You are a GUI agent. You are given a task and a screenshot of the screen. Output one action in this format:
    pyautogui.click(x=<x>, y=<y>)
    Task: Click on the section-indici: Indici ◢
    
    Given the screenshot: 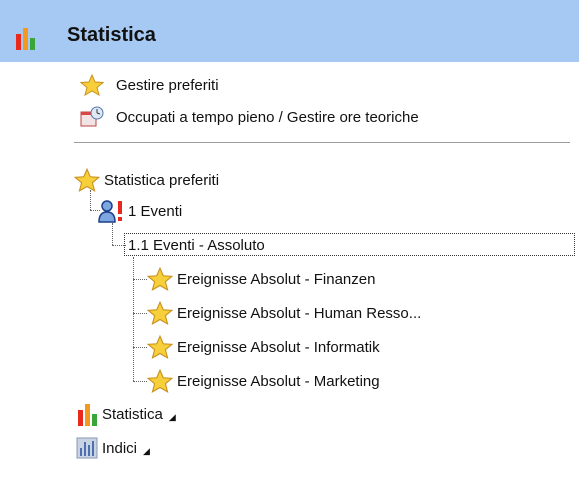 What is the action you would take?
    pyautogui.click(x=113, y=448)
    